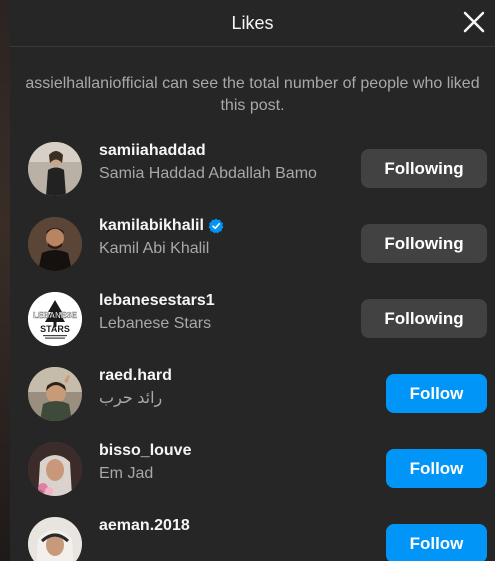  I want to click on lebanese-stars-logo: LEBANESE STARS, so click(55, 318).